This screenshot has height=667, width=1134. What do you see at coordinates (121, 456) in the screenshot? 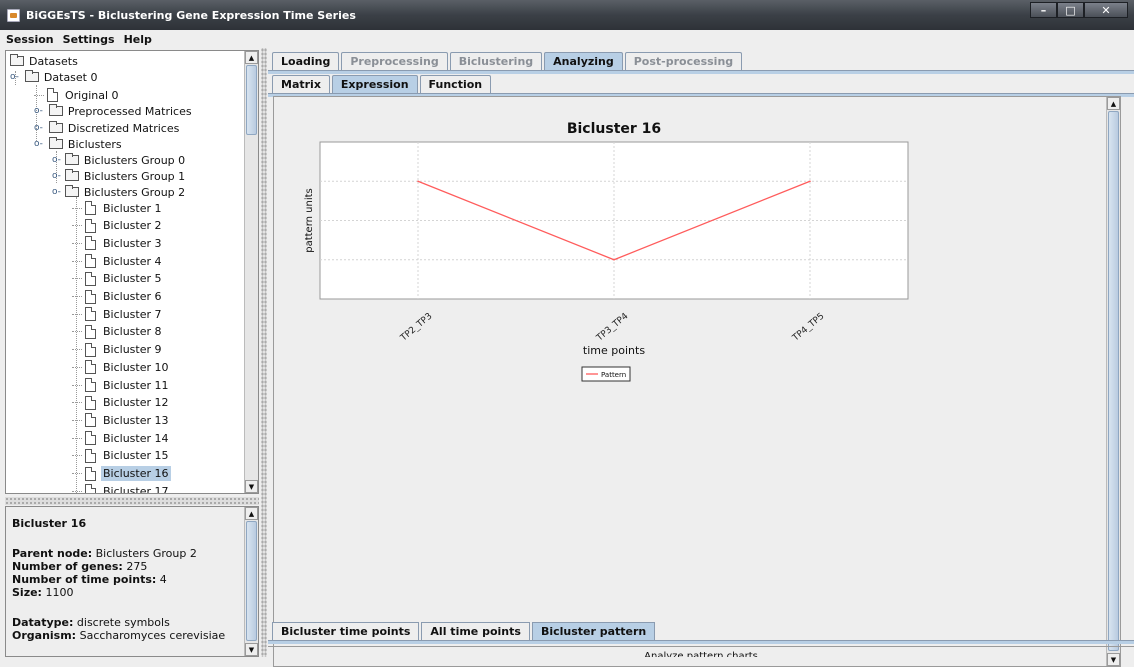
I see `tree-node-bicluster: Bicluster 15` at bounding box center [121, 456].